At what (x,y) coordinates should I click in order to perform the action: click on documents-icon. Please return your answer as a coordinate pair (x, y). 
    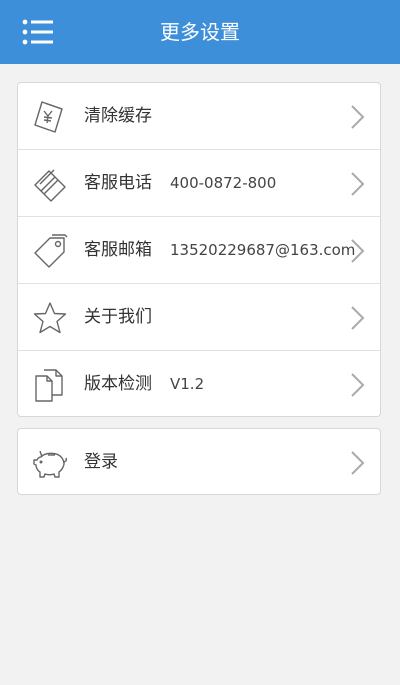
    Looking at the image, I should click on (49, 385).